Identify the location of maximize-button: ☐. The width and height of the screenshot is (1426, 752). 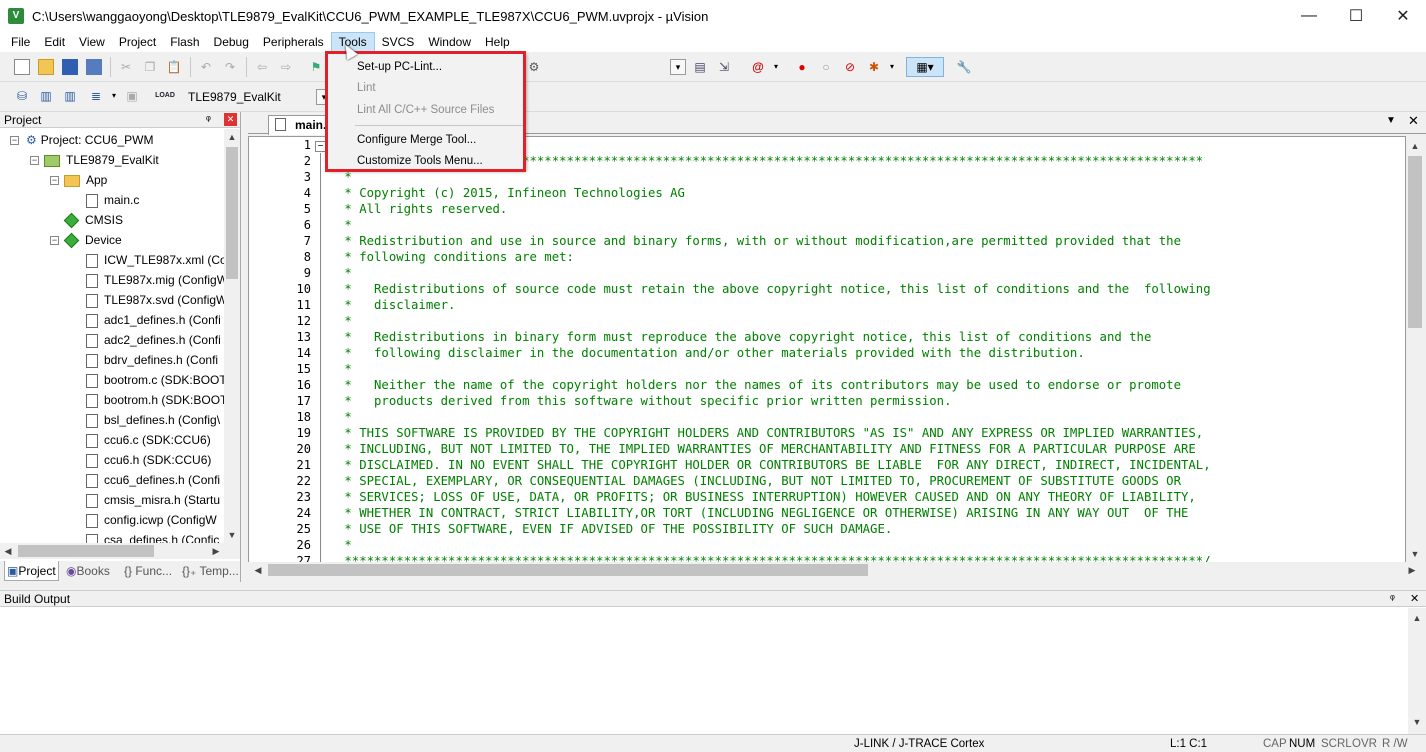
(1356, 16).